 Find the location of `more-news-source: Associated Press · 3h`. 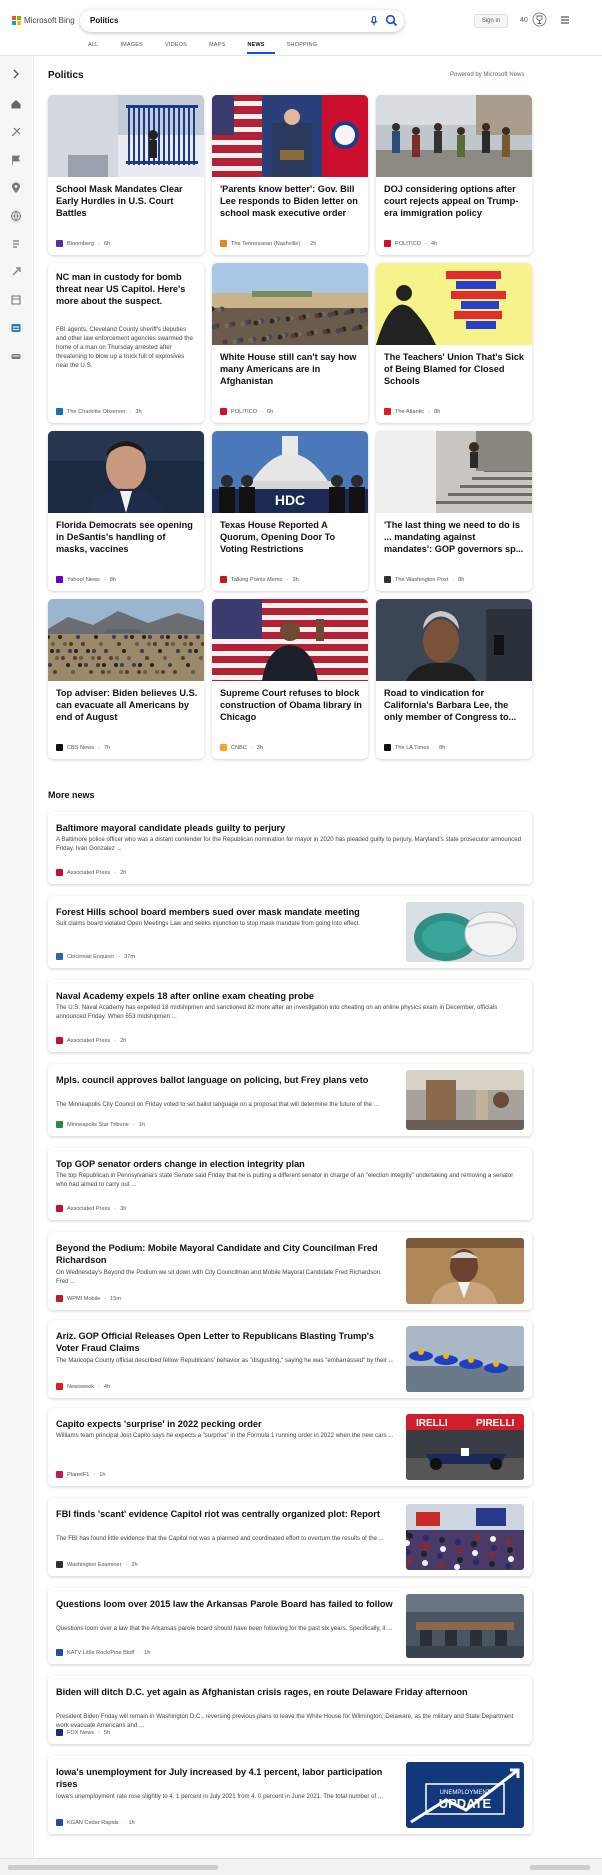

more-news-source: Associated Press · 3h is located at coordinates (91, 1208).